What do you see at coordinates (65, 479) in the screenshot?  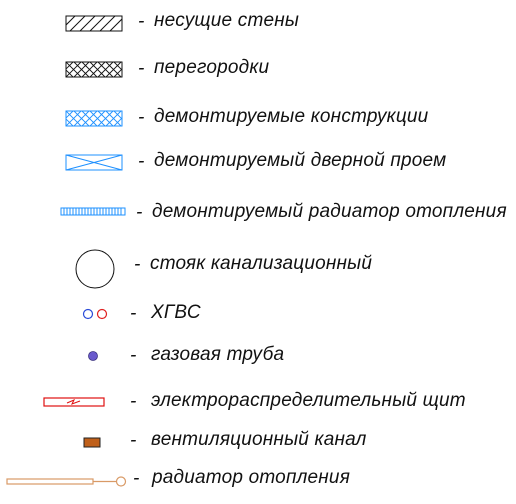 I see `radiator-icon` at bounding box center [65, 479].